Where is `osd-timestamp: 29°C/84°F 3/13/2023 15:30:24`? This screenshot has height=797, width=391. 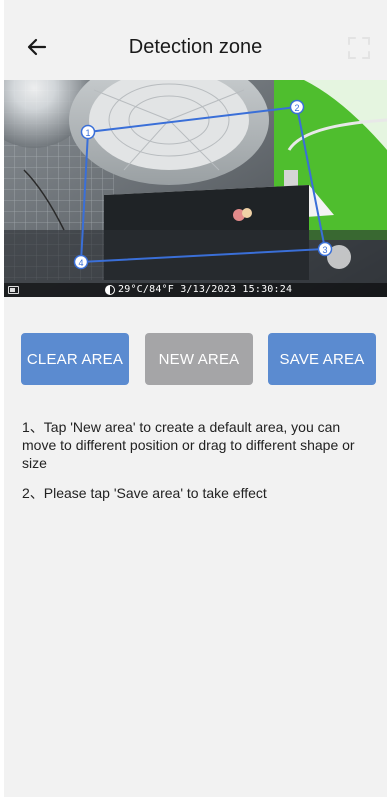
osd-timestamp: 29°C/84°F 3/13/2023 15:30:24 is located at coordinates (205, 289).